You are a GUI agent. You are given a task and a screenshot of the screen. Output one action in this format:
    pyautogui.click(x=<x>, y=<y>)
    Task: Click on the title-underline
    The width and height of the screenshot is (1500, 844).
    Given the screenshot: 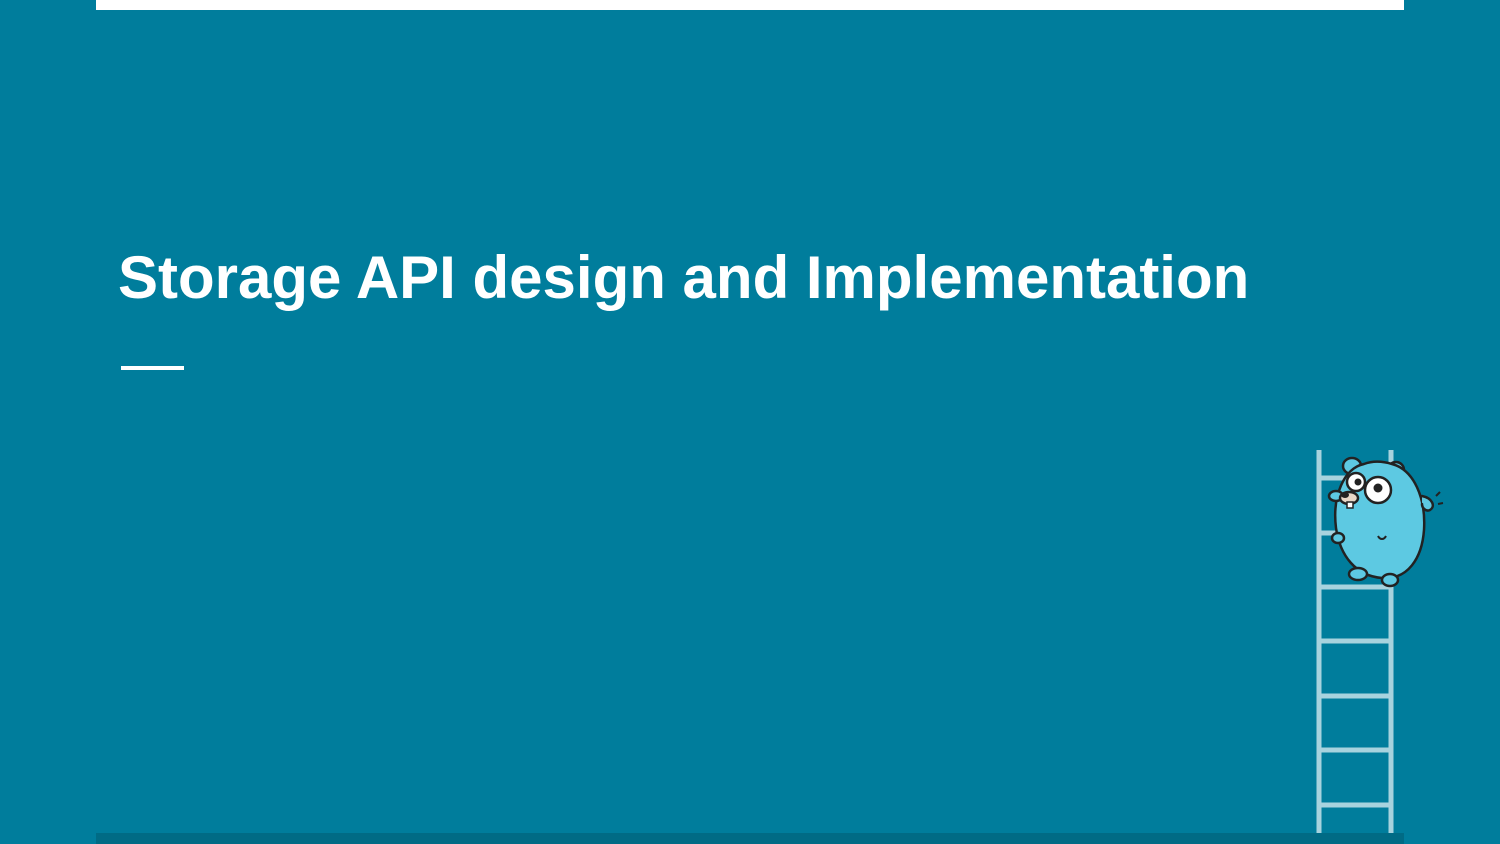 What is the action you would take?
    pyautogui.click(x=152, y=368)
    